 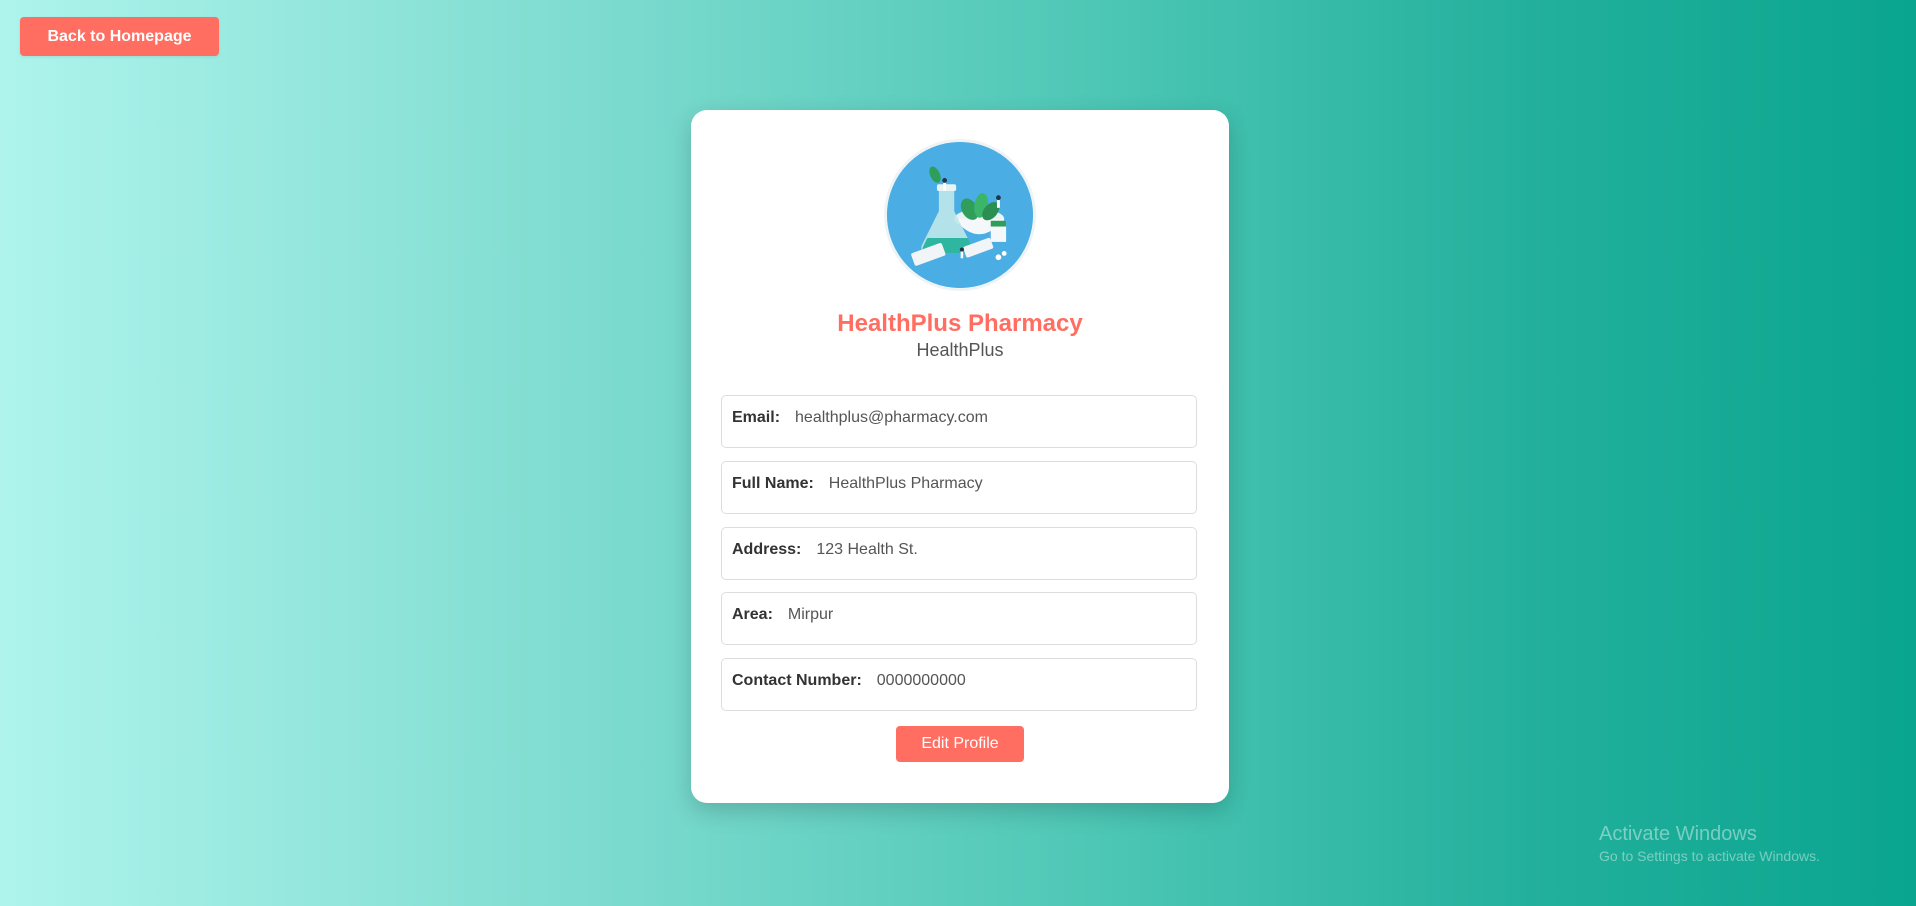 What do you see at coordinates (960, 323) in the screenshot?
I see `pharmacy-name: HealthPlus Pharmacy` at bounding box center [960, 323].